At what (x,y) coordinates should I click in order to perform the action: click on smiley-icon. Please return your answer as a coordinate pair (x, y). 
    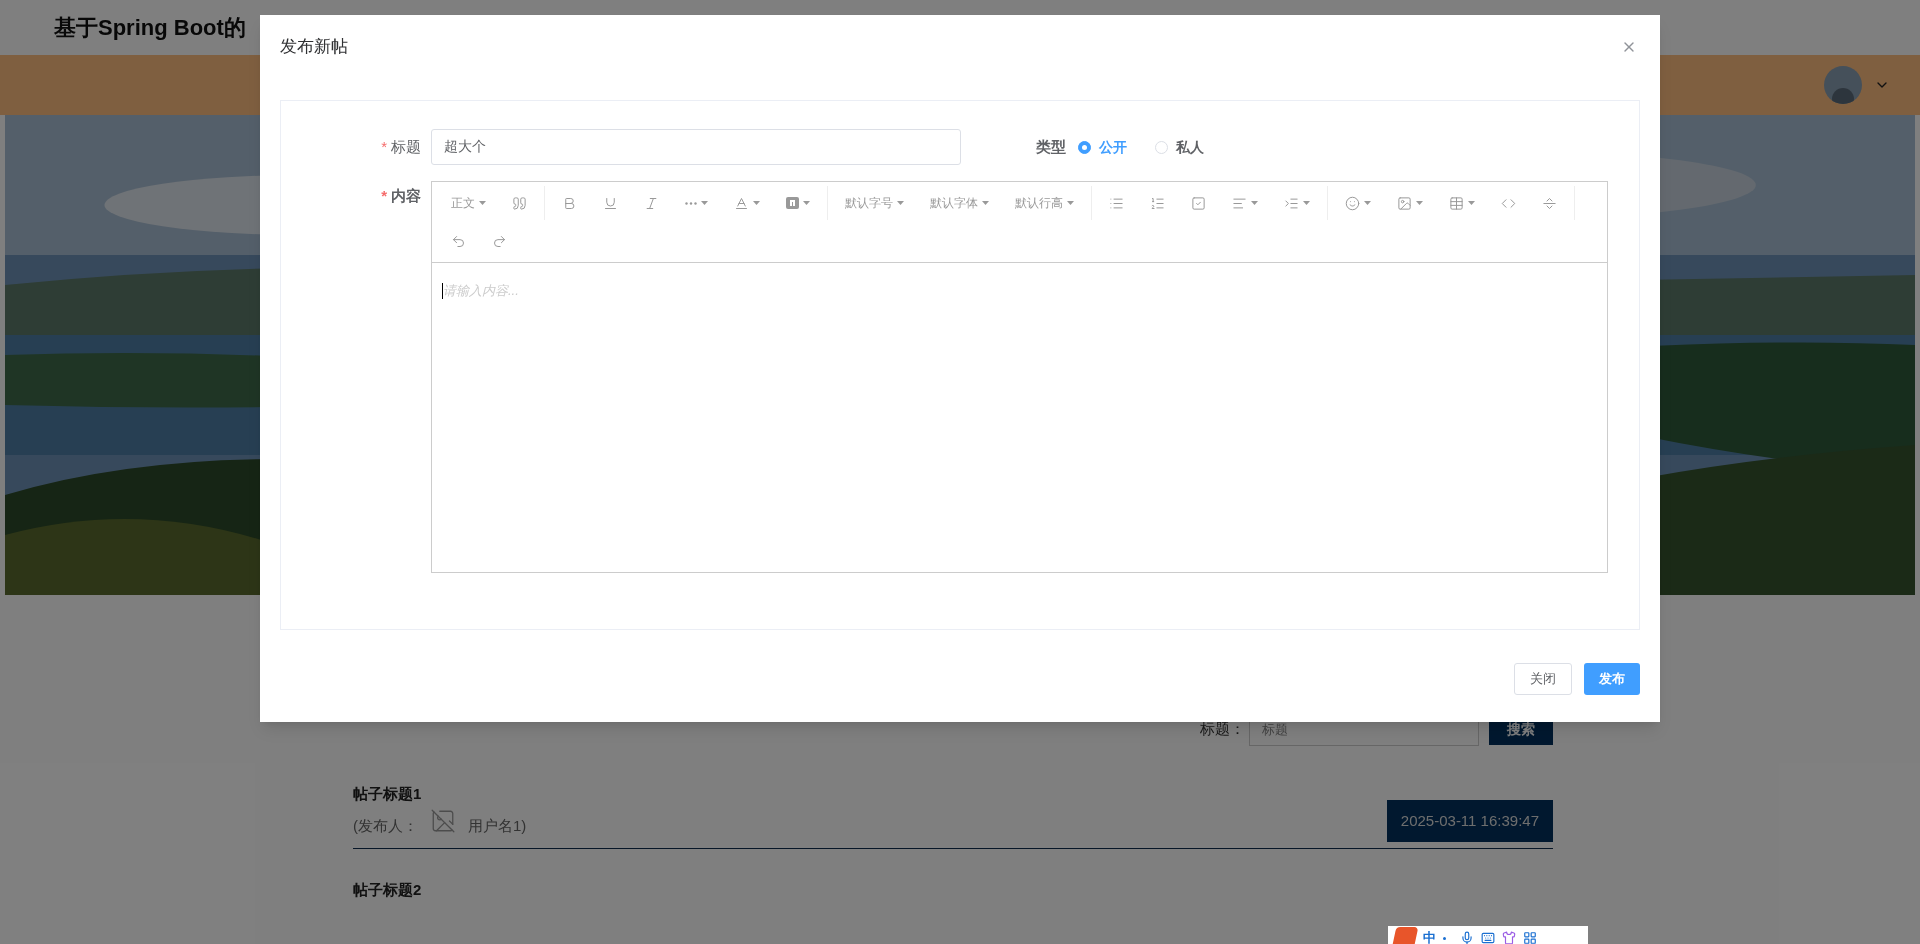
    Looking at the image, I should click on (1352, 203).